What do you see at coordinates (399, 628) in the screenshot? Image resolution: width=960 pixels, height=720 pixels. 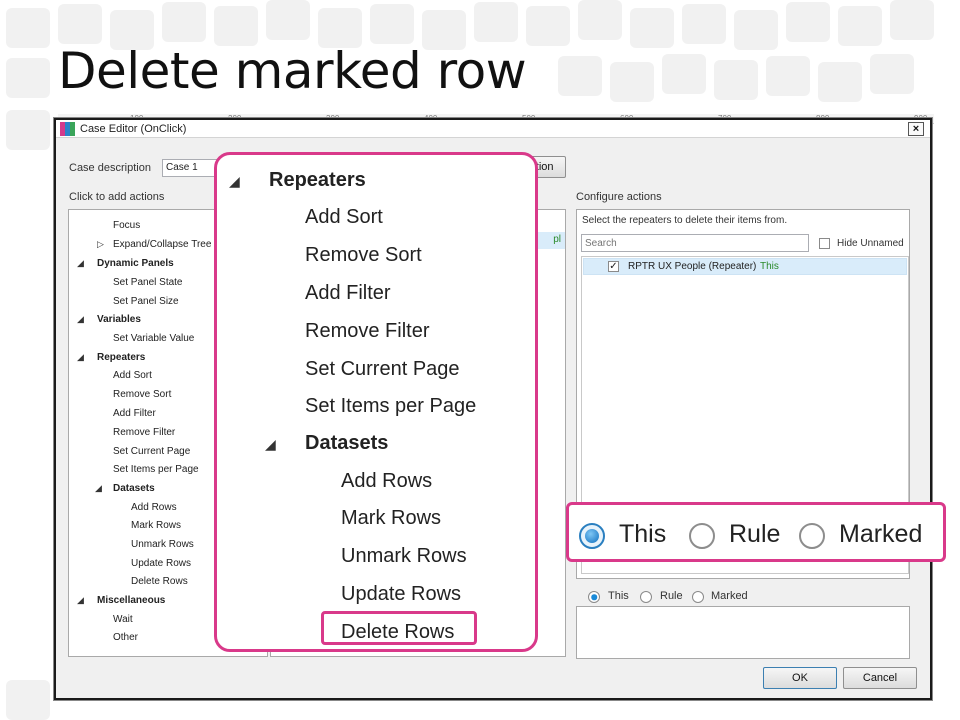 I see `delete-rows-highlight` at bounding box center [399, 628].